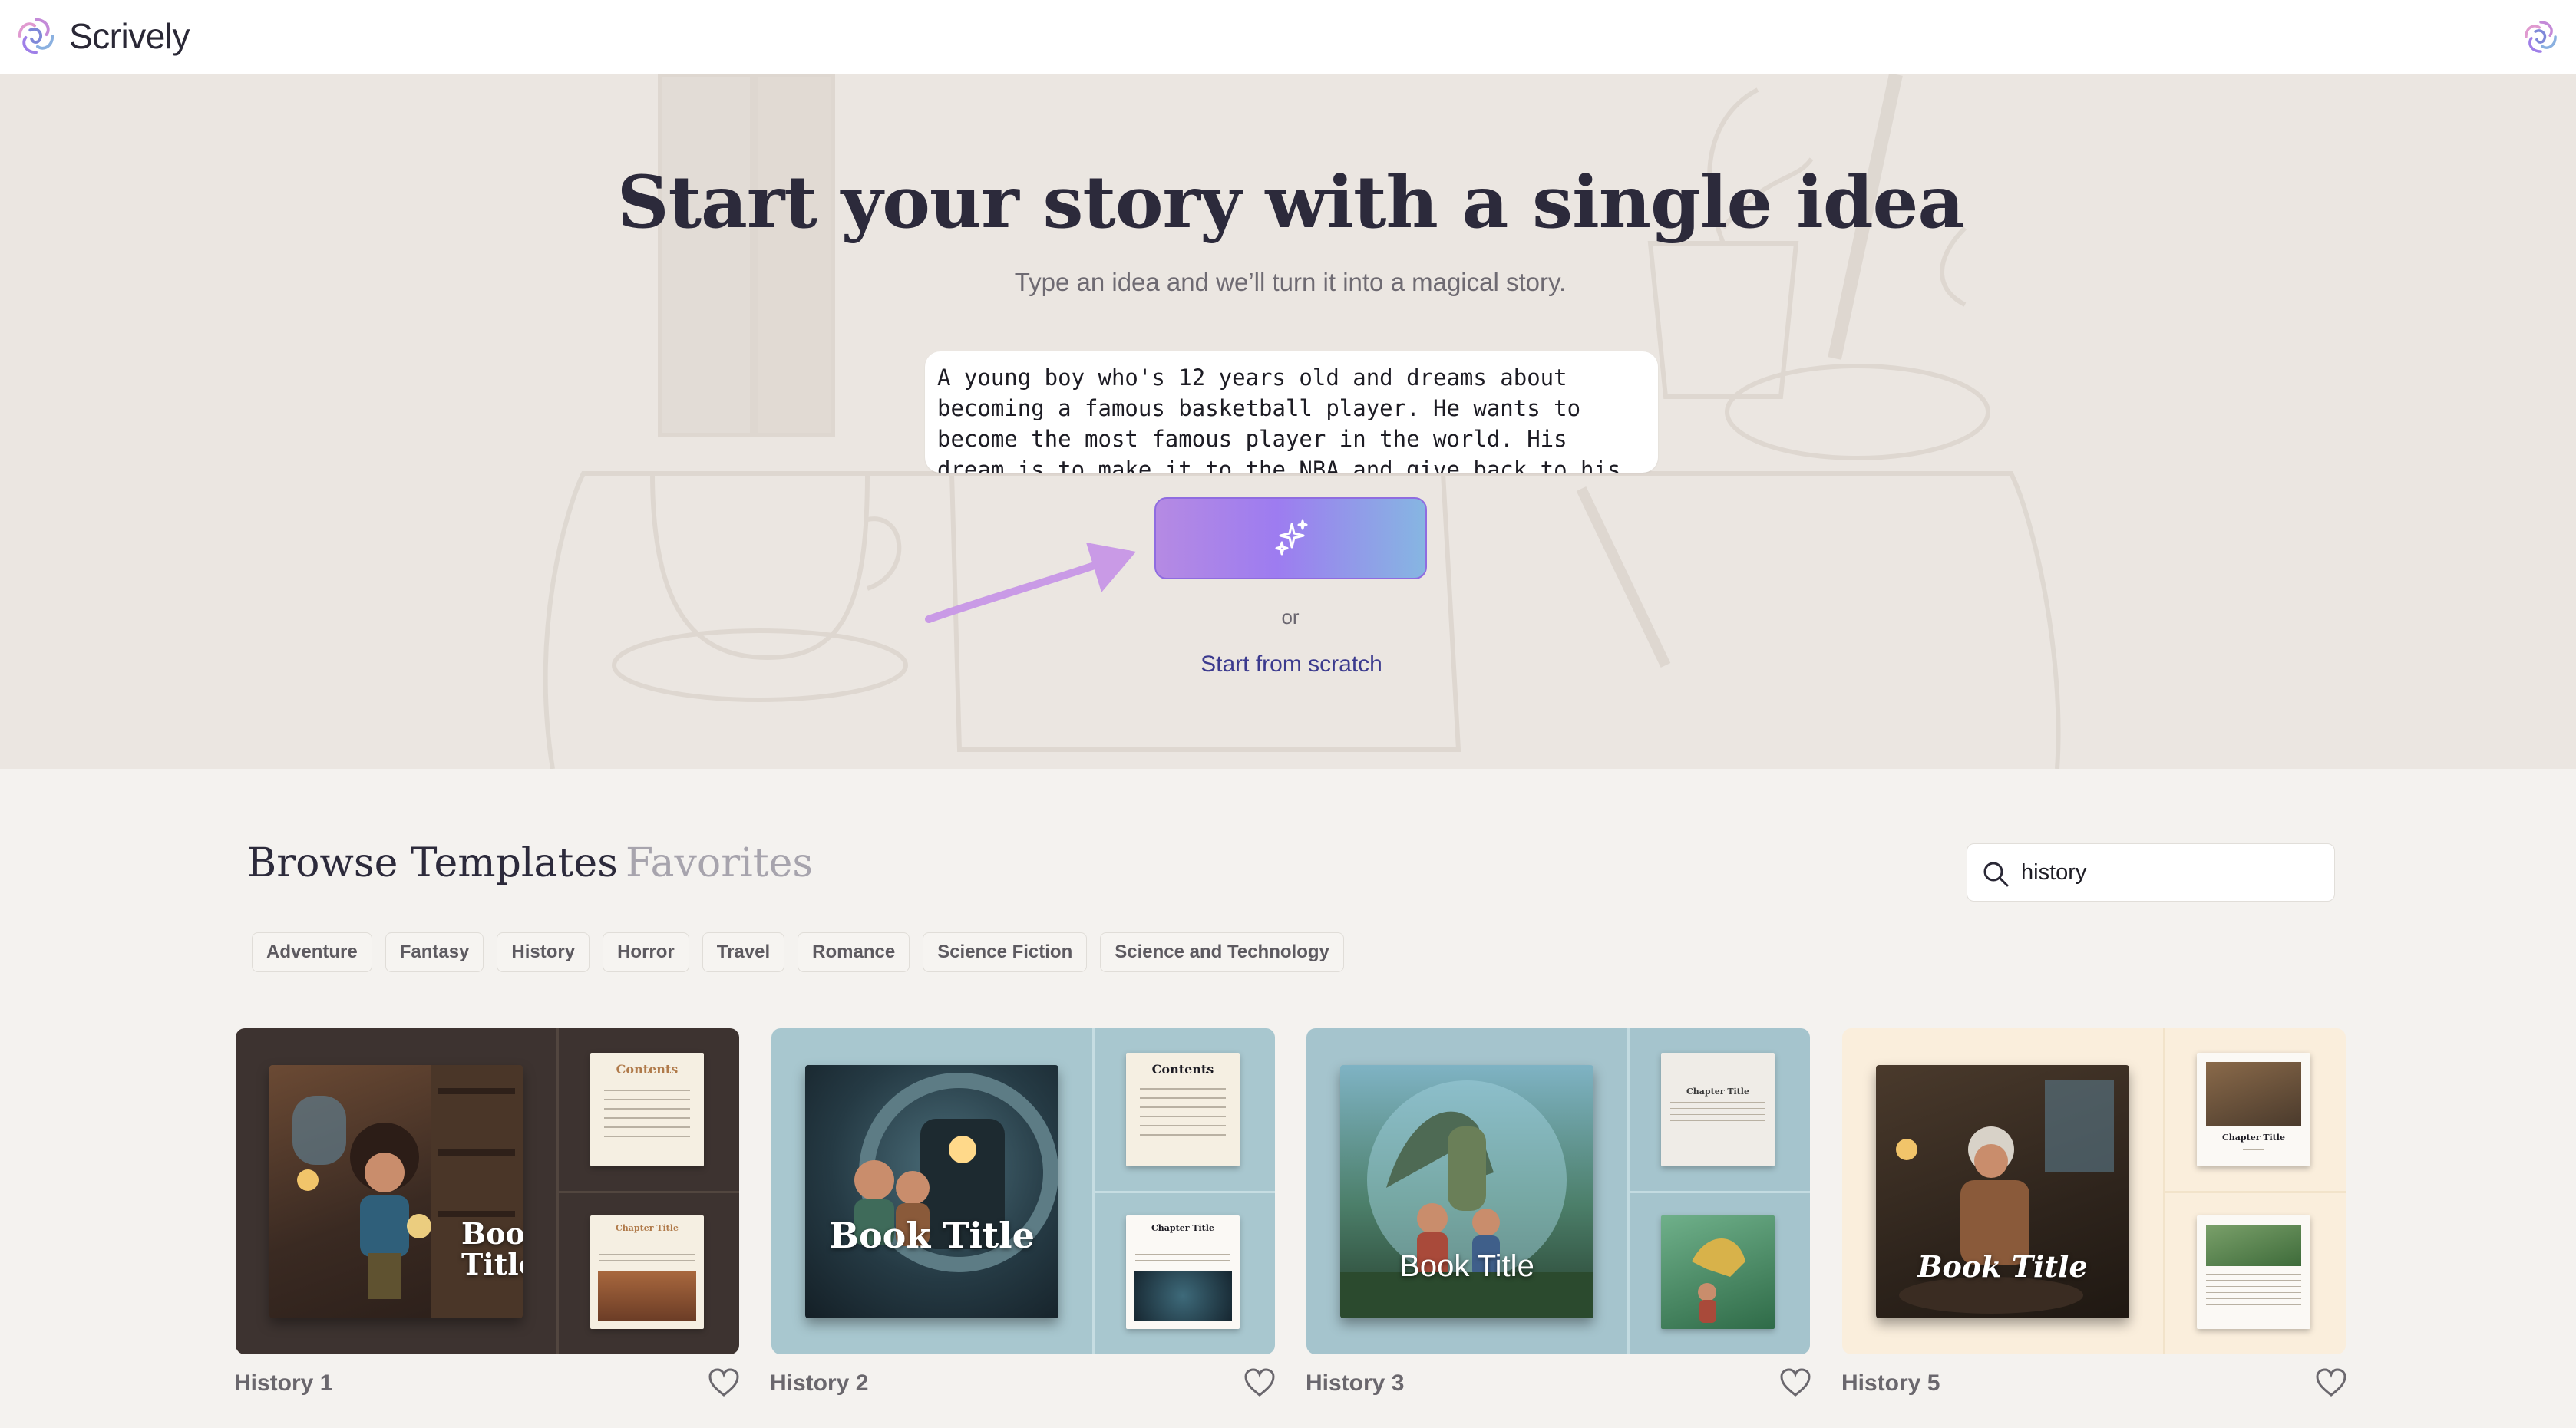  I want to click on generate-story-button, so click(1290, 538).